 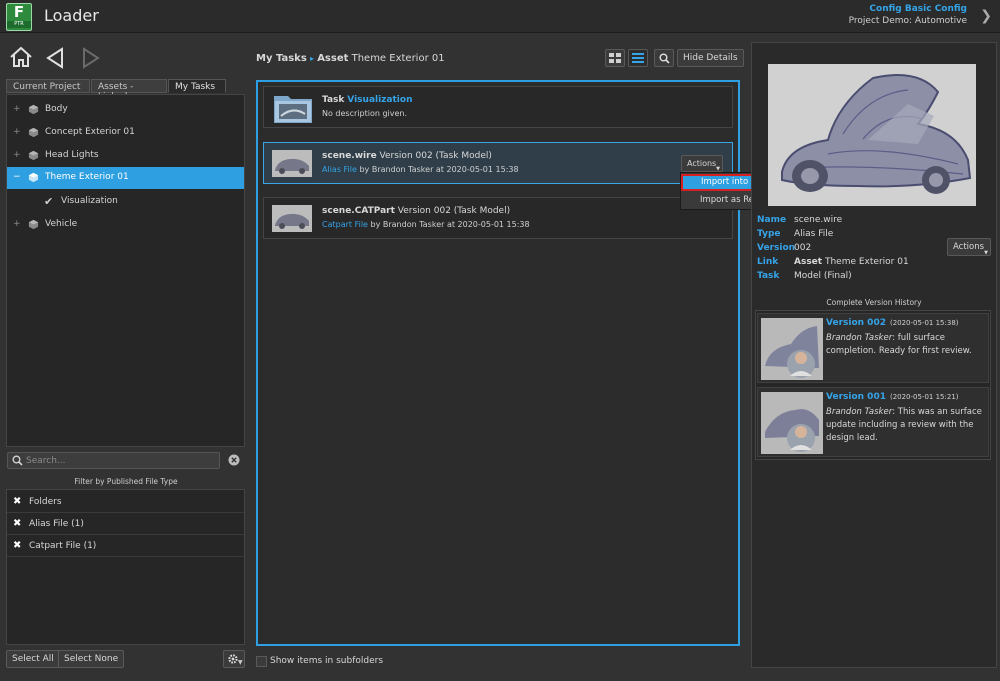 I want to click on history-version: Version 002 (2020-05-01 15:38), so click(x=892, y=323).